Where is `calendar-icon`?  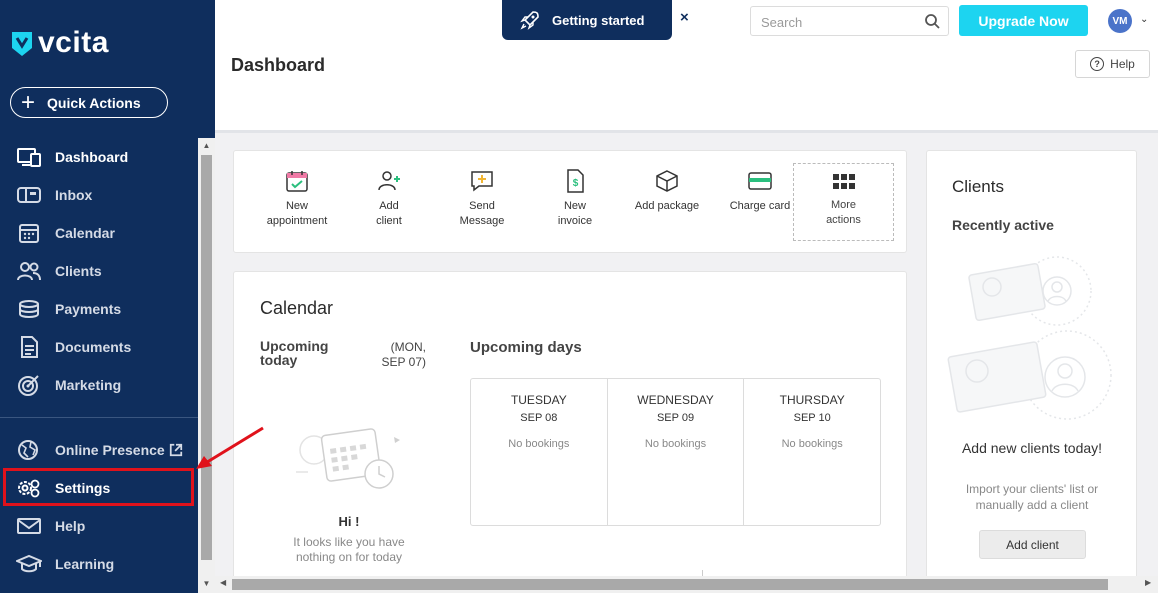 calendar-icon is located at coordinates (29, 233).